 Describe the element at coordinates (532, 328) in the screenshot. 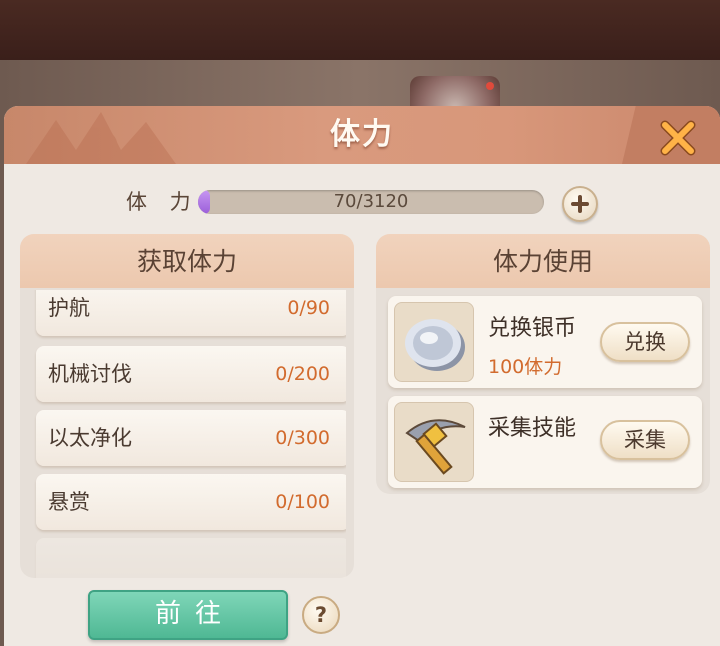

I see `card-title: 兑换银币` at that location.